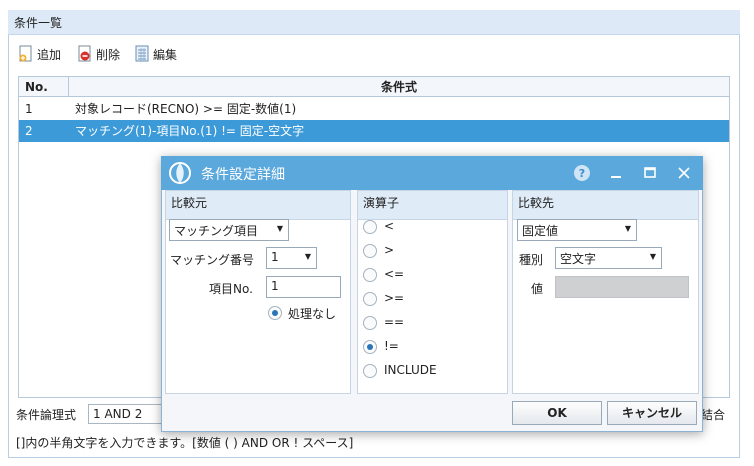  Describe the element at coordinates (370, 251) in the screenshot. I see `operator-radio-gt` at that location.